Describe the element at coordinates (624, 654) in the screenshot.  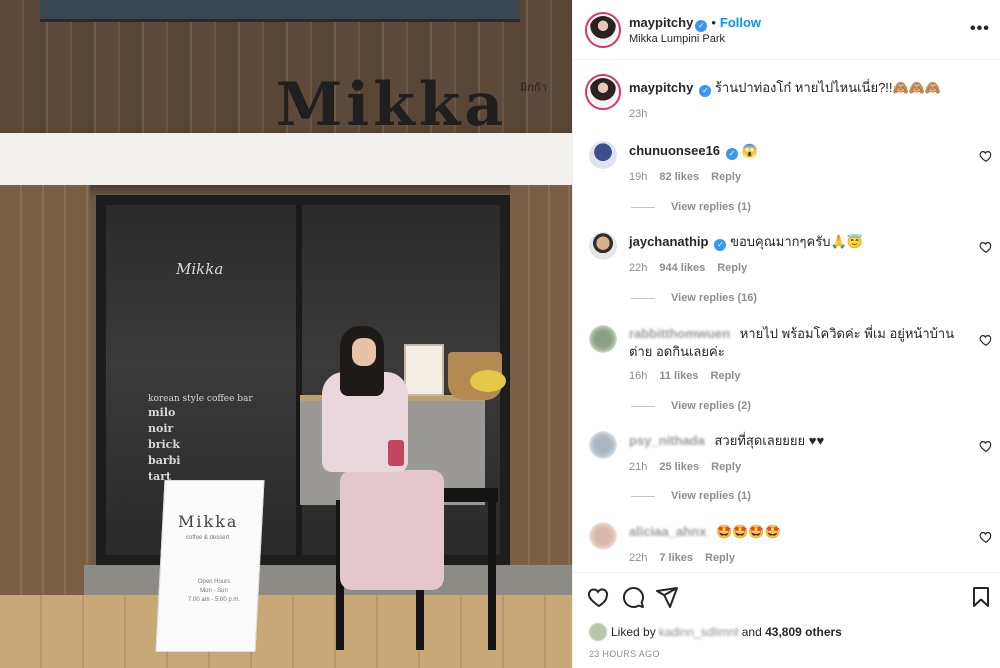
I see `post-time-ago: 23 HOURS AGO` at that location.